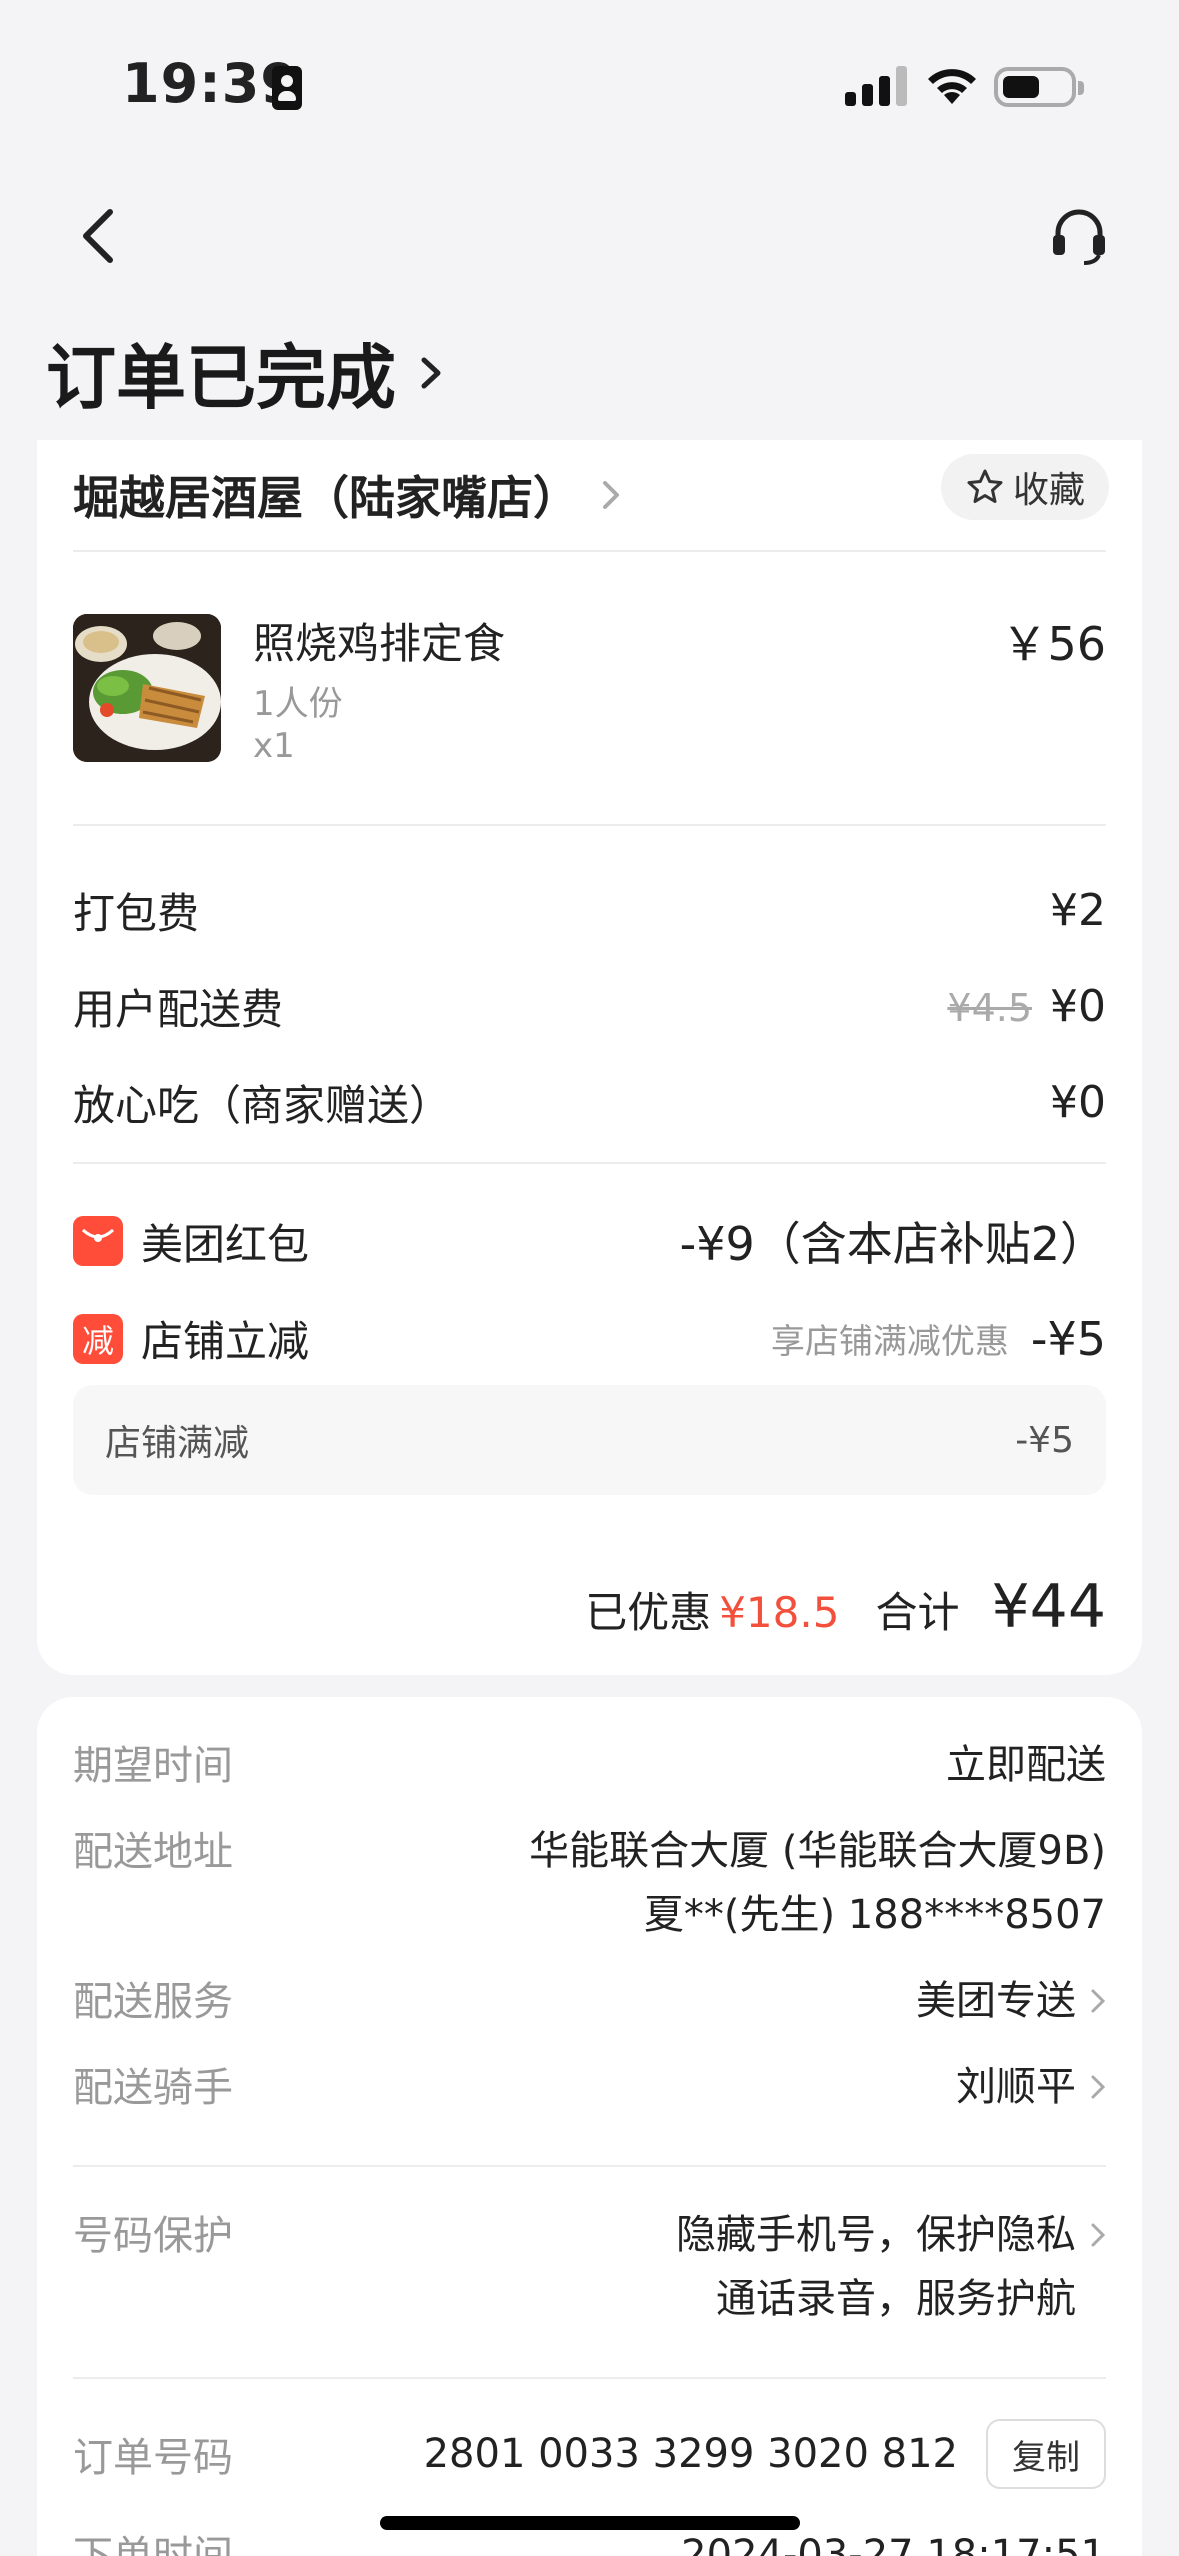 The image size is (1179, 2556). I want to click on info-label: 配送地址, so click(153, 1852).